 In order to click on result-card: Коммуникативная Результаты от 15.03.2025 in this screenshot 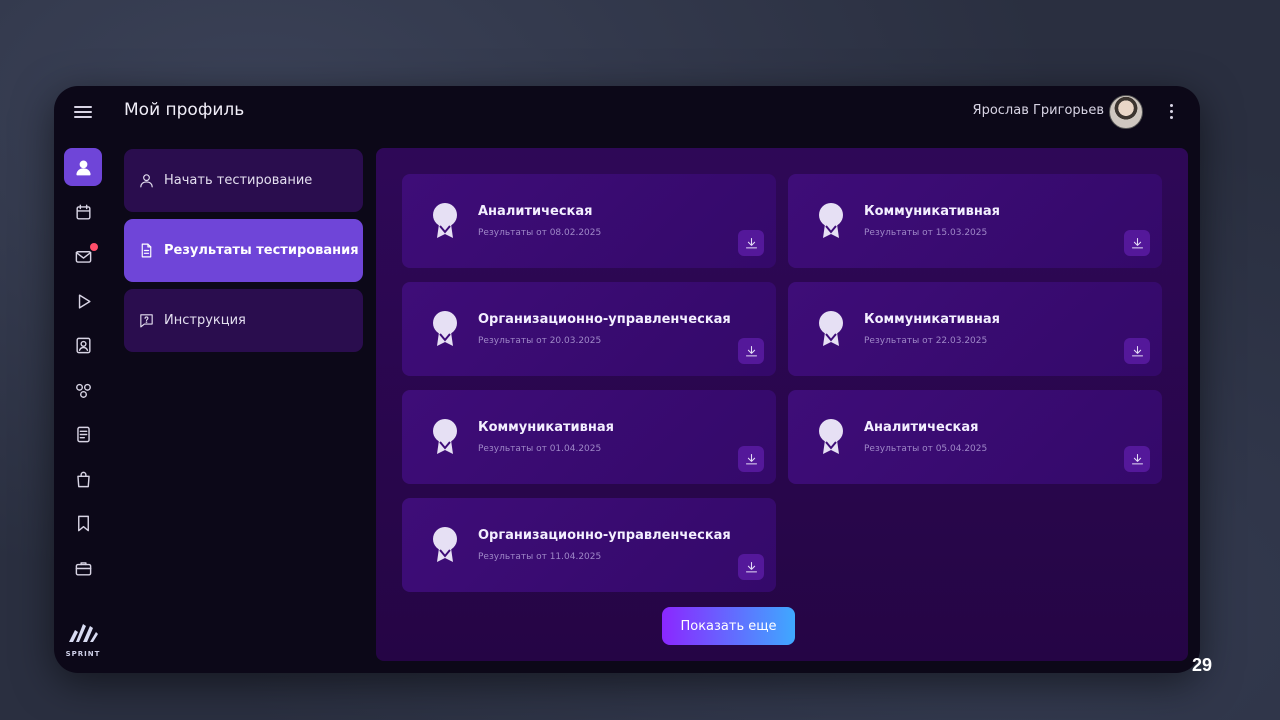, I will do `click(975, 221)`.